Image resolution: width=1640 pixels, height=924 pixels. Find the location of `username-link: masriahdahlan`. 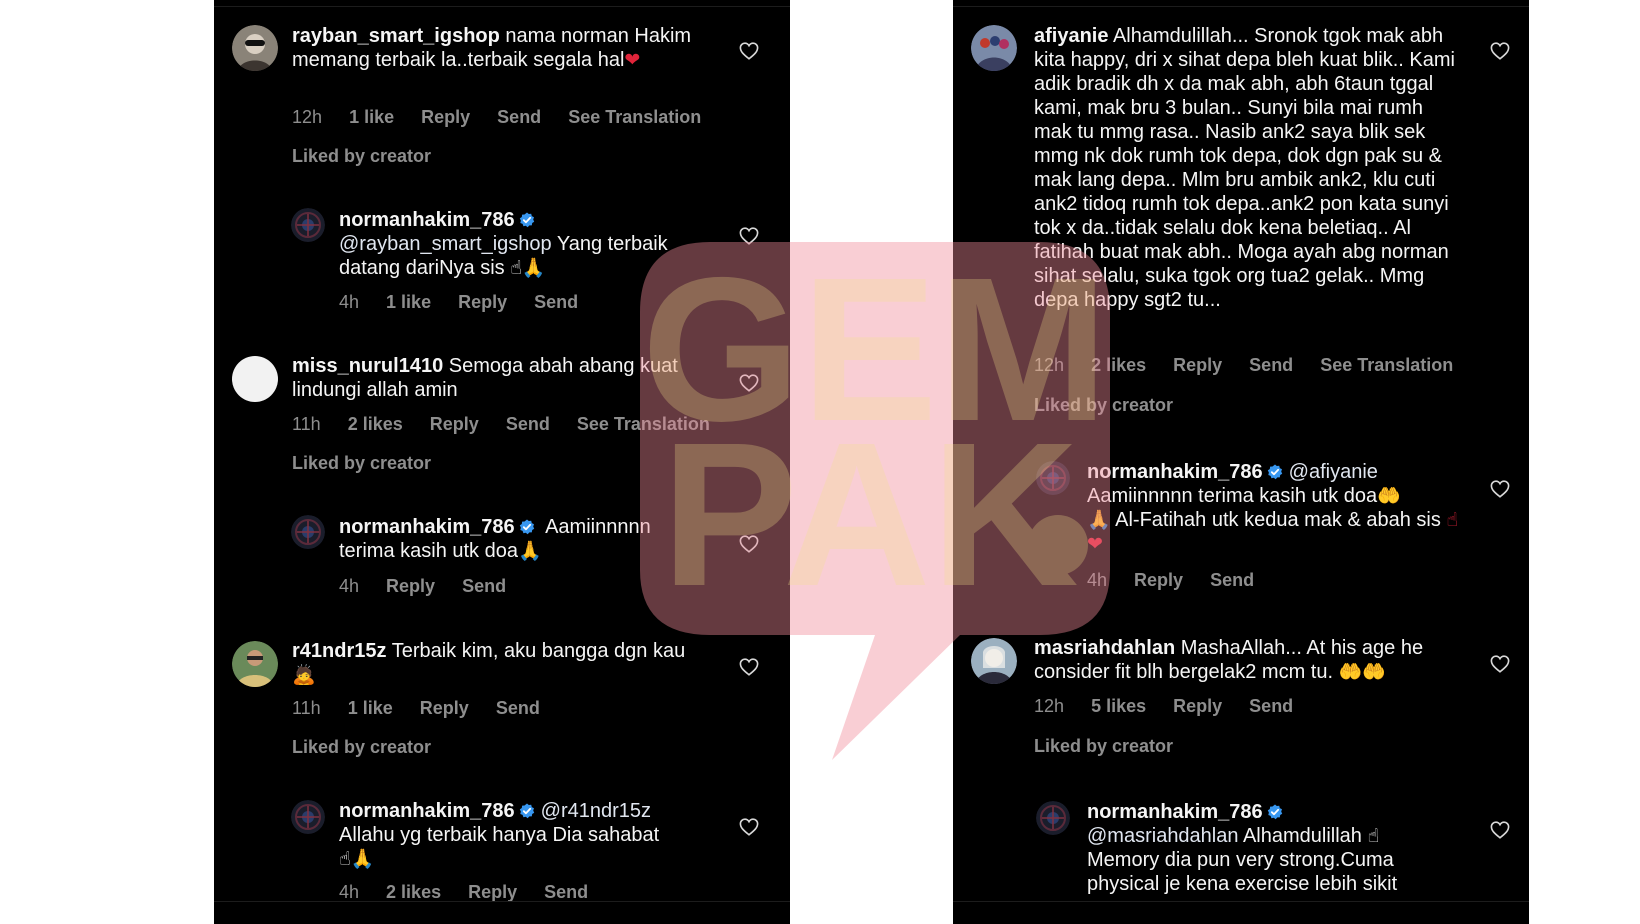

username-link: masriahdahlan is located at coordinates (1104, 648).